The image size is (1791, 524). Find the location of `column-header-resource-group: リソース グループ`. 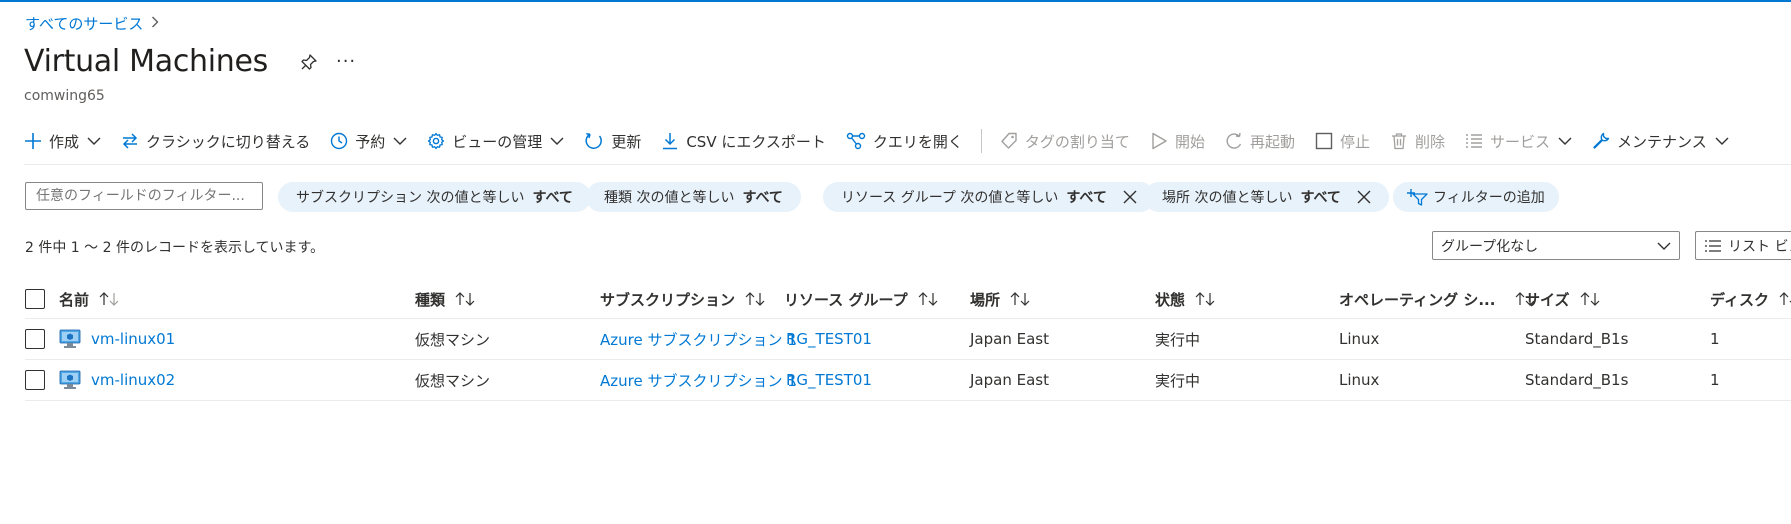

column-header-resource-group: リソース グループ is located at coordinates (861, 299).